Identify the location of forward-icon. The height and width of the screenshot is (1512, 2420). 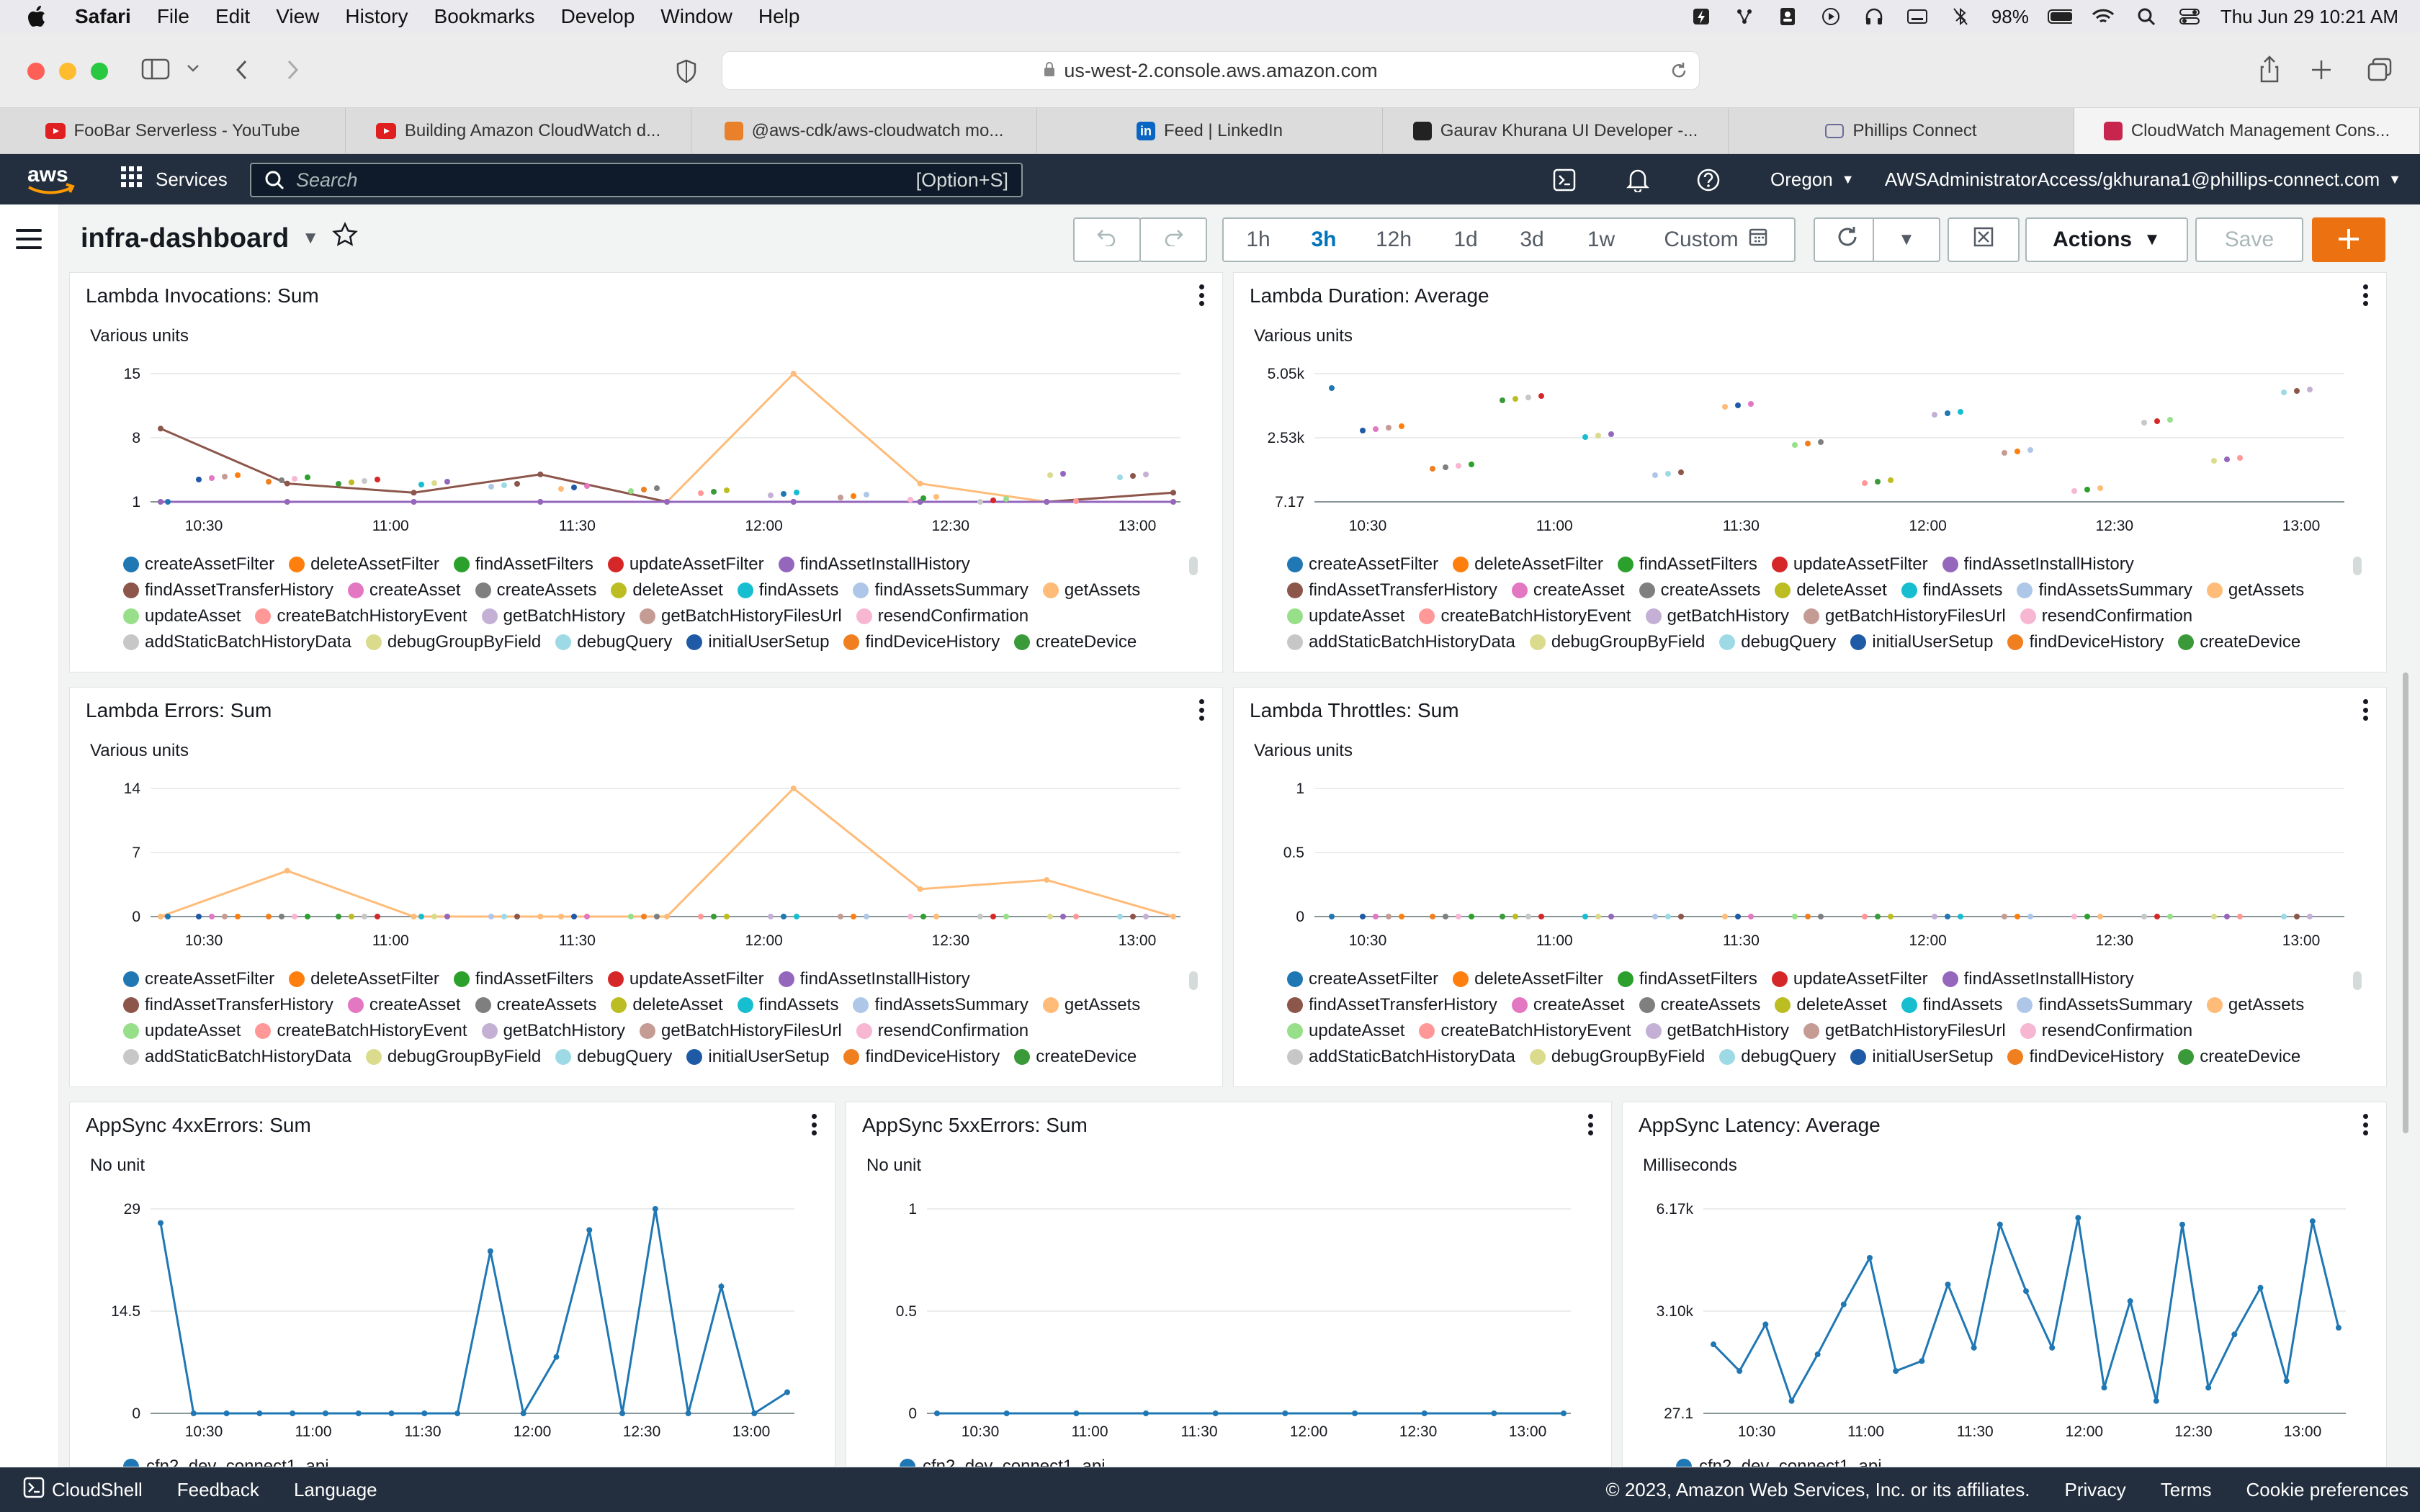
(292, 70).